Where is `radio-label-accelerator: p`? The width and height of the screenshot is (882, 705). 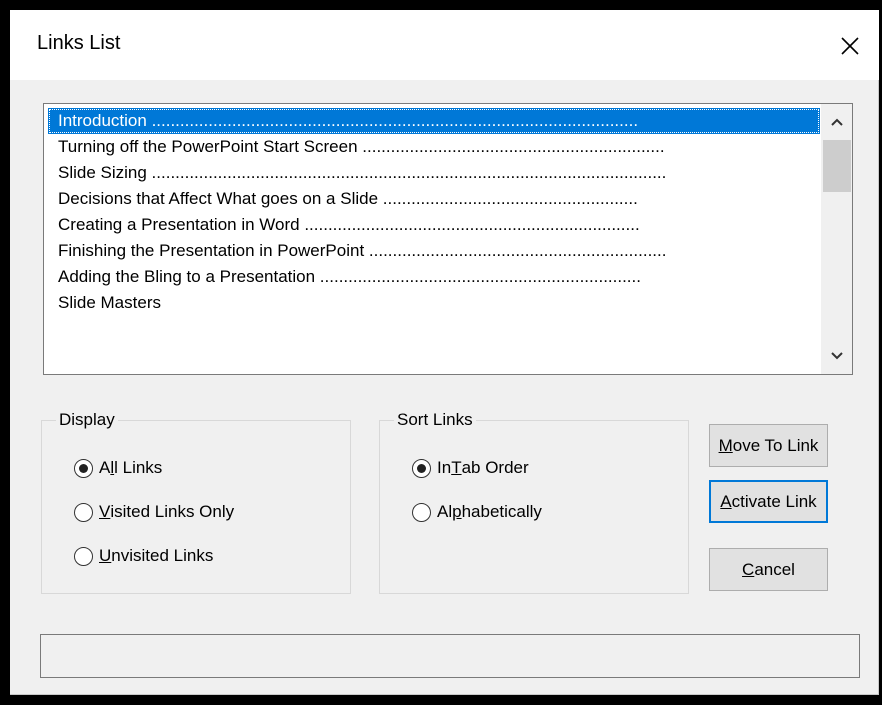
radio-label-accelerator: p is located at coordinates (457, 511).